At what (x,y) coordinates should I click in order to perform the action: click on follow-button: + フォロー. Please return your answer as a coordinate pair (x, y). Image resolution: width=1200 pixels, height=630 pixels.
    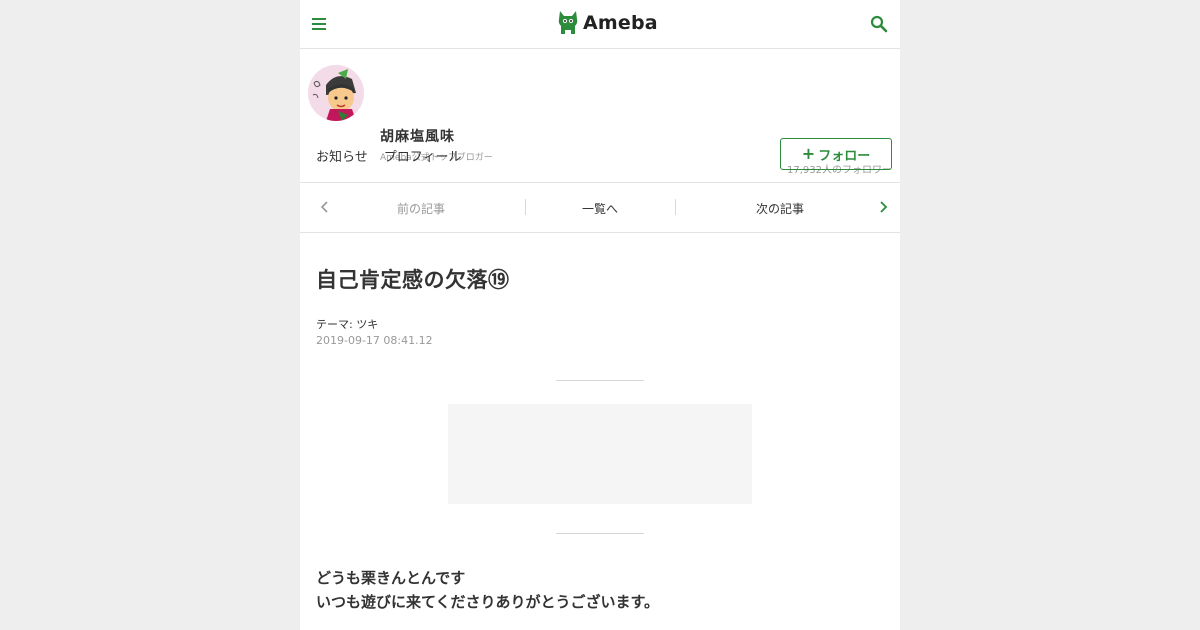
    Looking at the image, I should click on (836, 154).